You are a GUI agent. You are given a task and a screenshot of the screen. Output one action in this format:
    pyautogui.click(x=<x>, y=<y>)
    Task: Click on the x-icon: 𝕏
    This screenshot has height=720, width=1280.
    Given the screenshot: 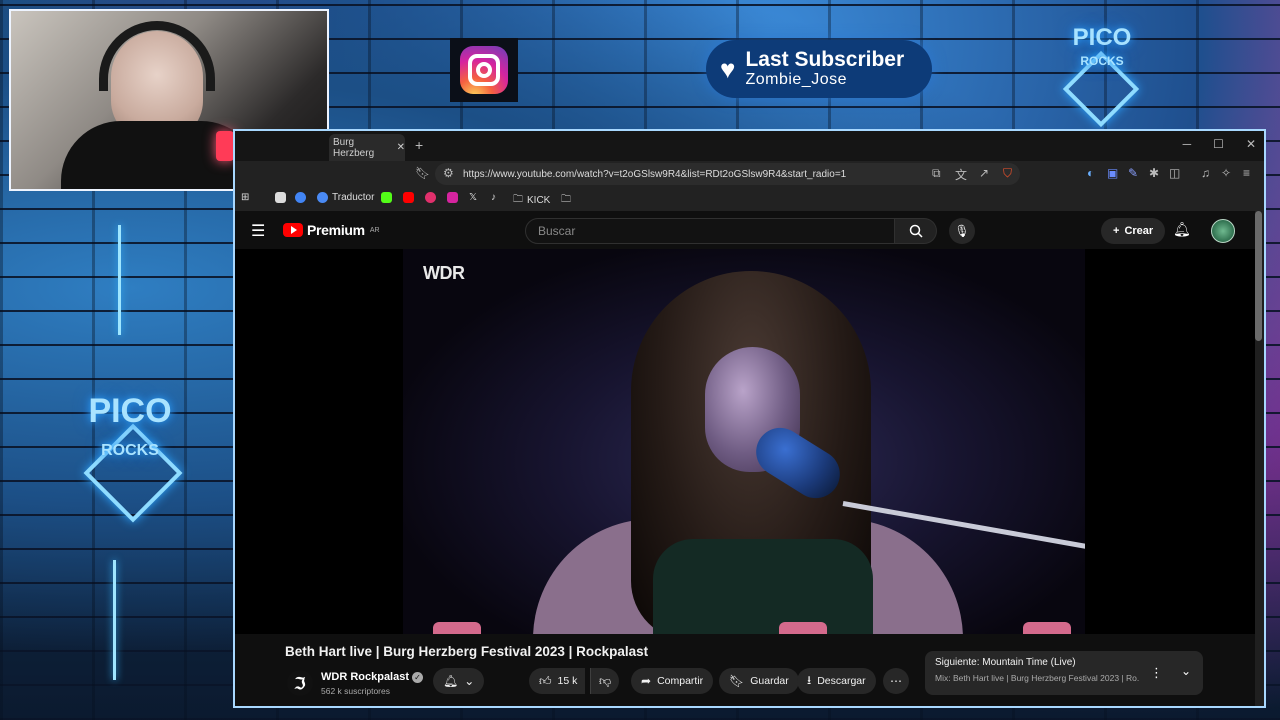 What is the action you would take?
    pyautogui.click(x=473, y=197)
    